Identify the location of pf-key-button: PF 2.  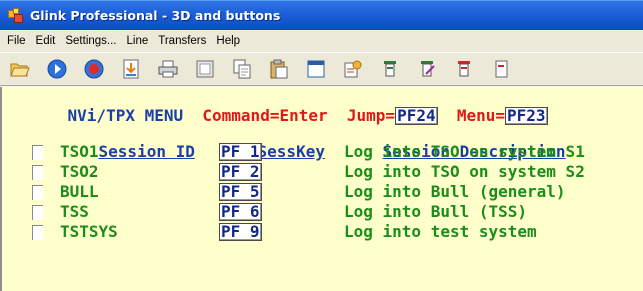
(240, 172).